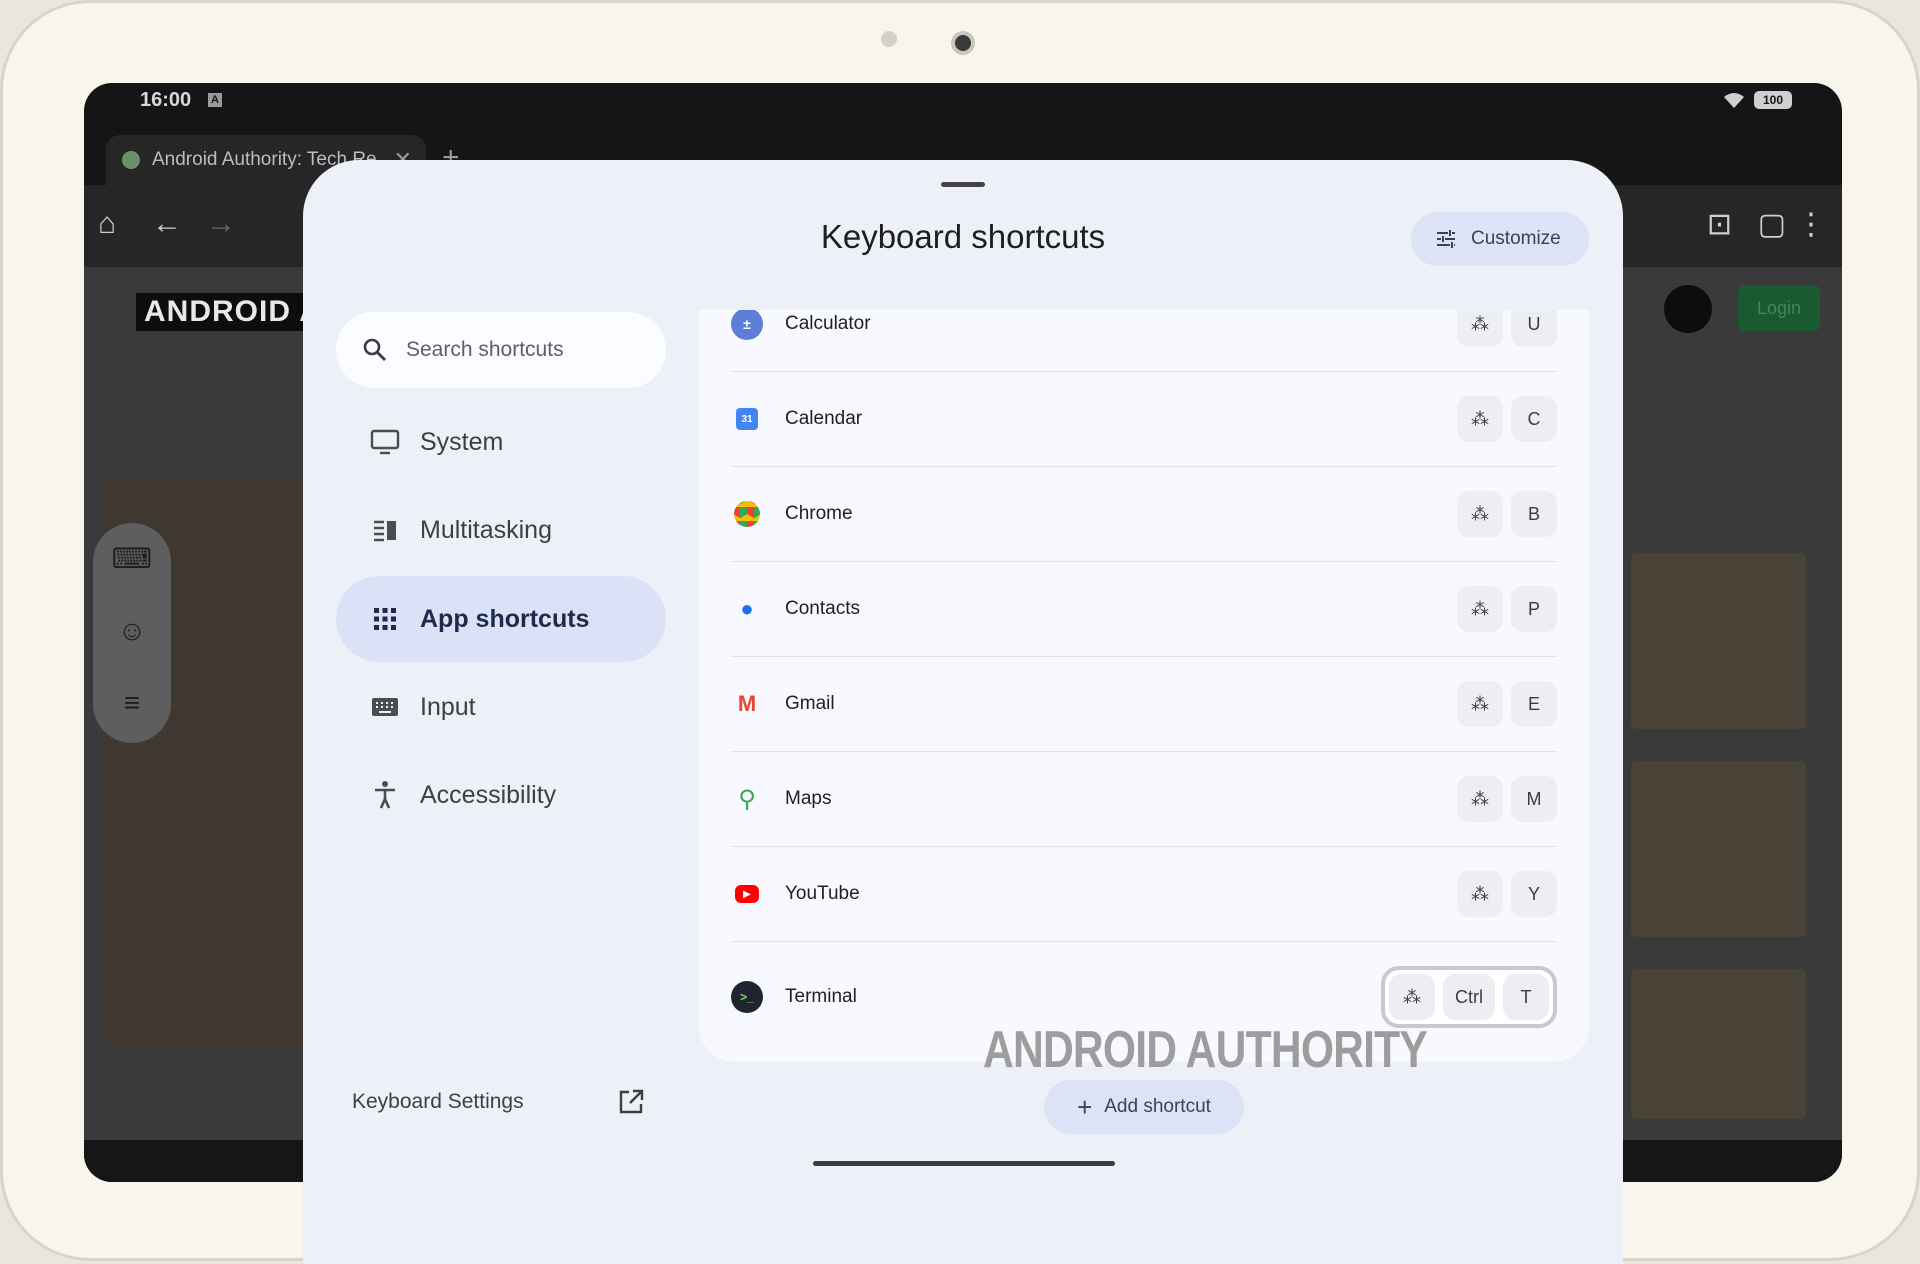 This screenshot has height=1264, width=1920. I want to click on key-cap: P, so click(1534, 609).